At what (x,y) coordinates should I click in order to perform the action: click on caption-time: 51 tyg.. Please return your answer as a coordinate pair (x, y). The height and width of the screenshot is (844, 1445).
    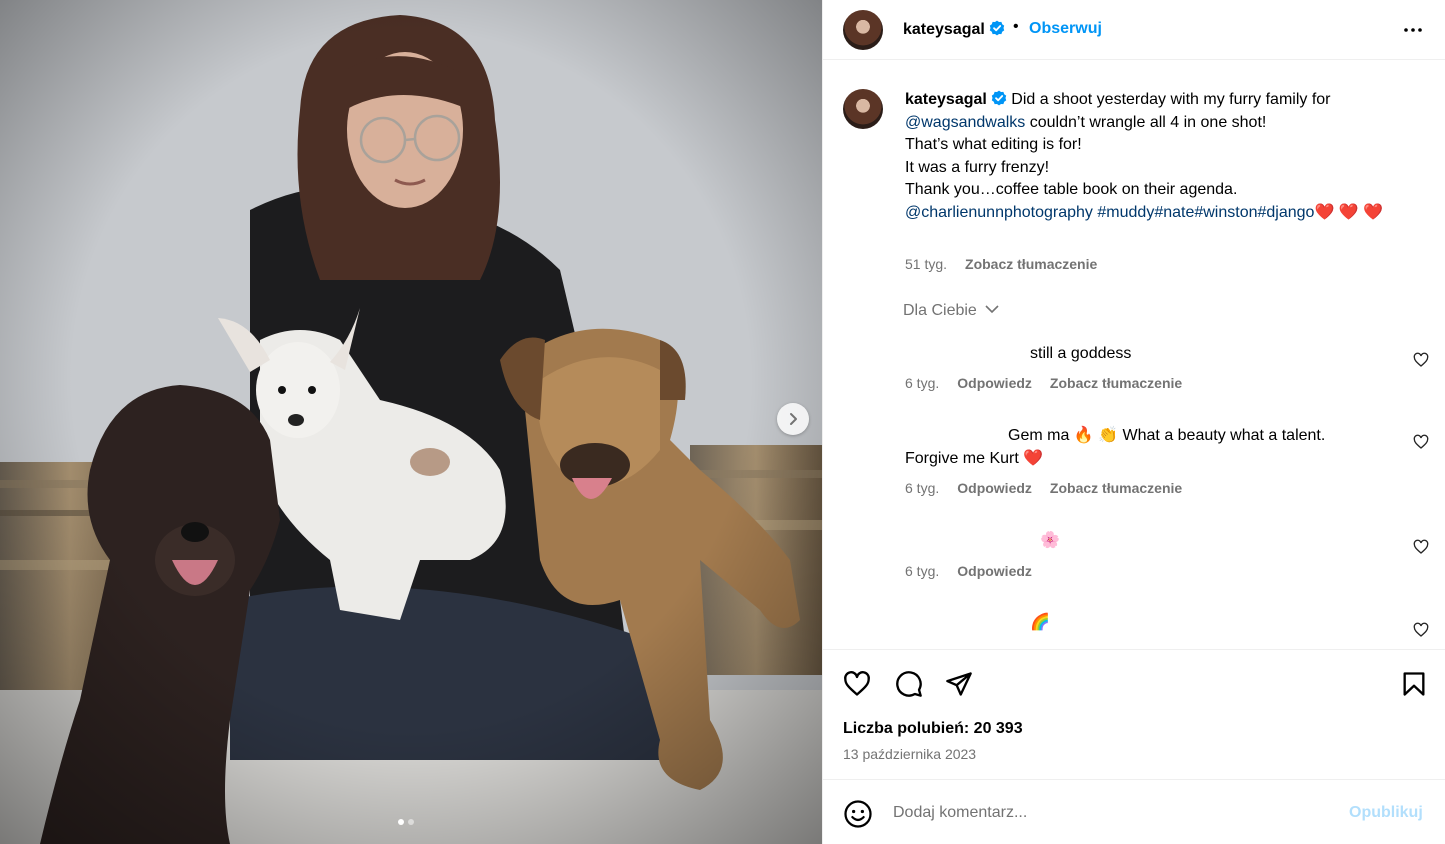
    Looking at the image, I should click on (926, 264).